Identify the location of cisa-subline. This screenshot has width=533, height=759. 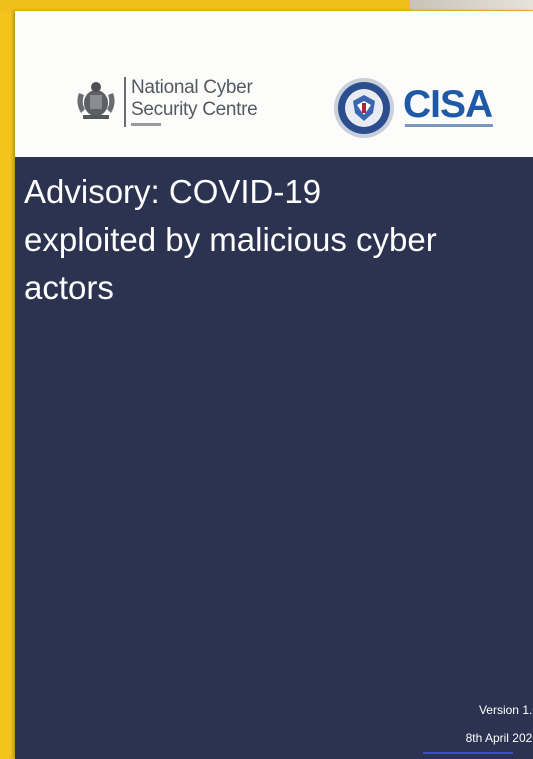
(449, 125).